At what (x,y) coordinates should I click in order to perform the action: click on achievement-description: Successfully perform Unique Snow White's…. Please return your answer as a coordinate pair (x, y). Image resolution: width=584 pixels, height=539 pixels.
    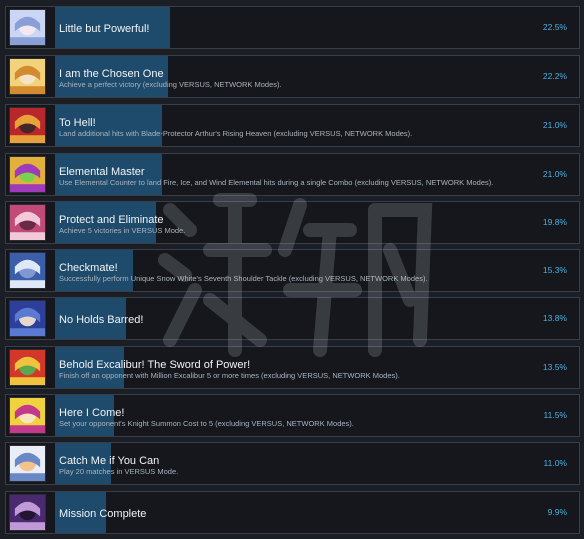
    Looking at the image, I should click on (243, 278).